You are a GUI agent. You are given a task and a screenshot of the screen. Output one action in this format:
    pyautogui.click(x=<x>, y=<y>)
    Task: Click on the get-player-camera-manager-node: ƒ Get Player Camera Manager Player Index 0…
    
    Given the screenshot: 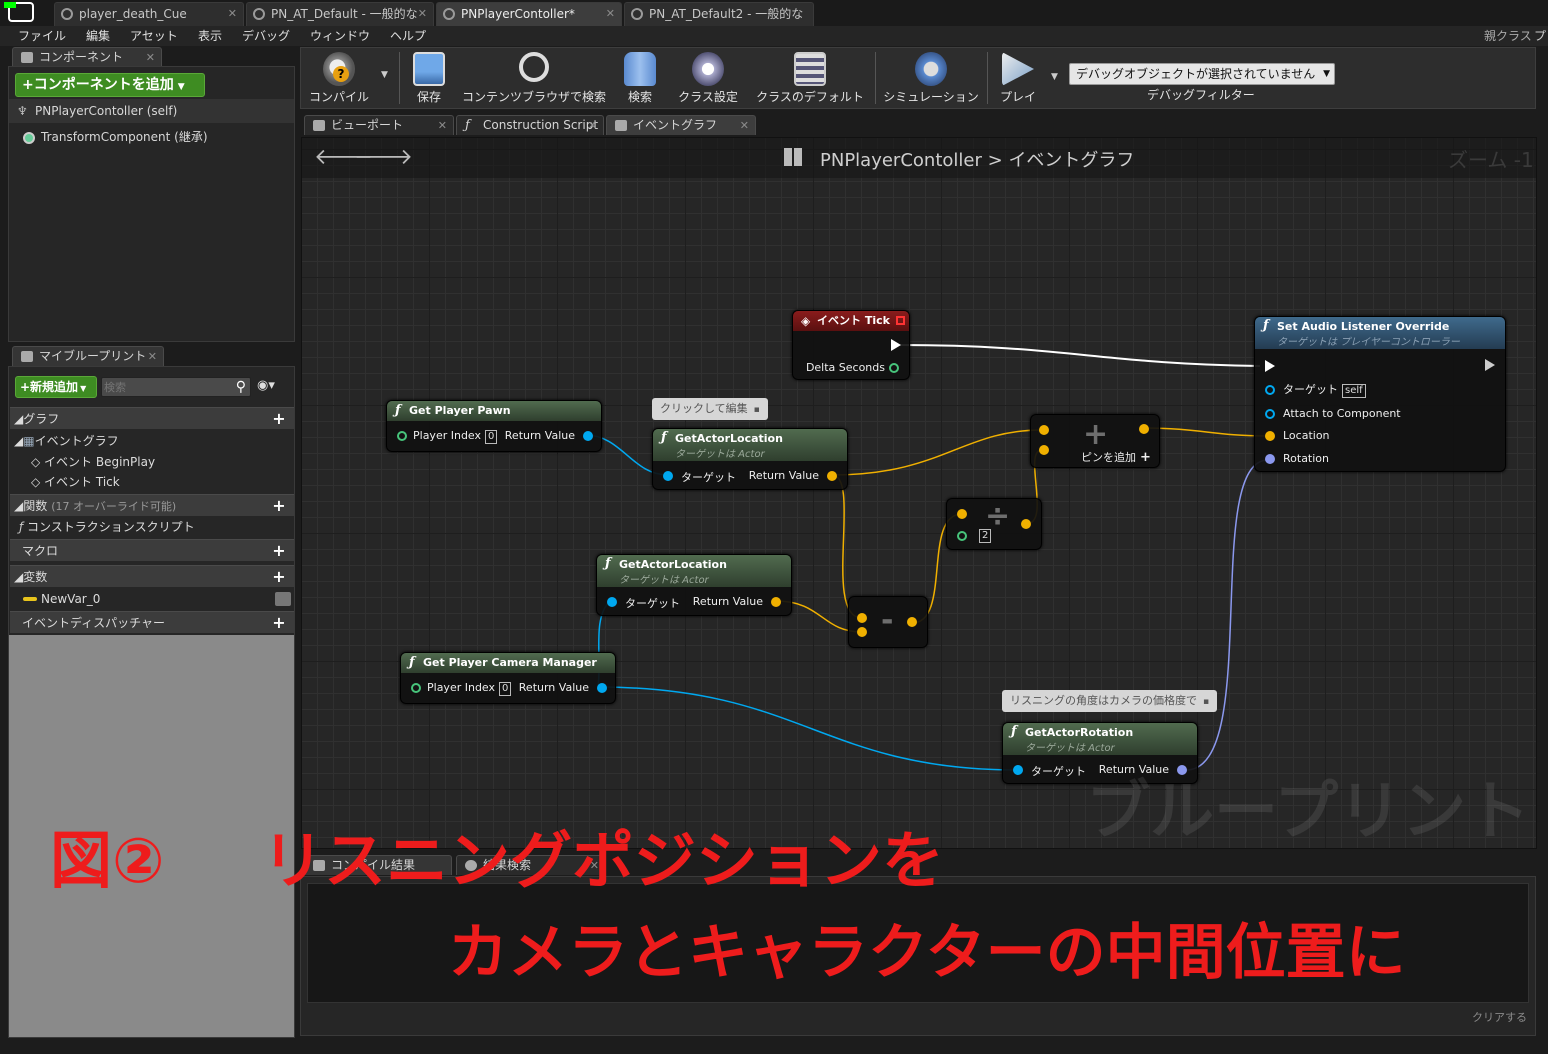 What is the action you would take?
    pyautogui.click(x=508, y=678)
    